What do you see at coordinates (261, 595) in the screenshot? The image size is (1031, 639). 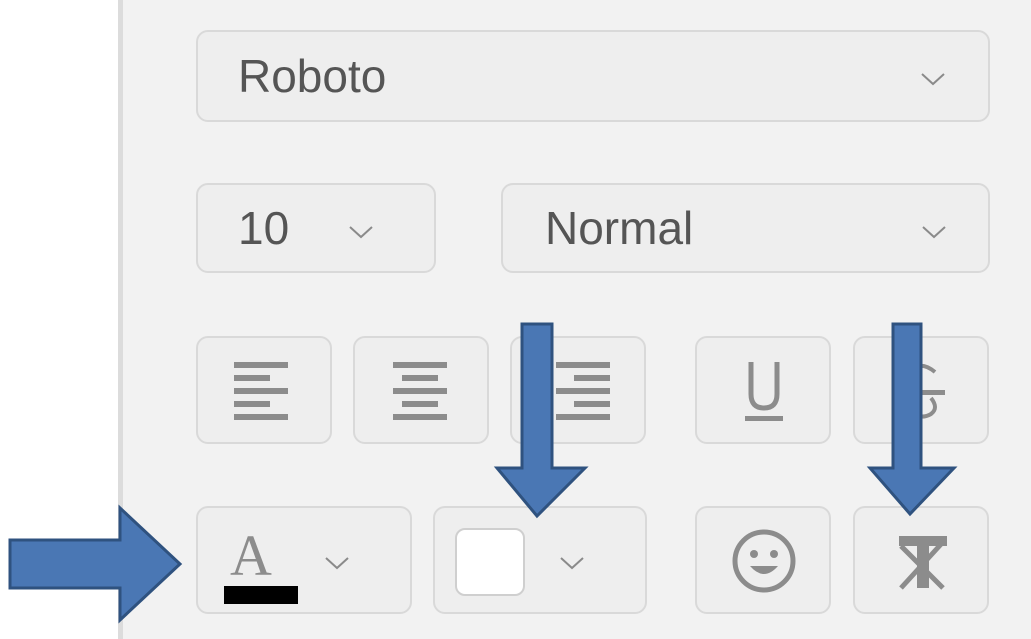 I see `text-color-swatch` at bounding box center [261, 595].